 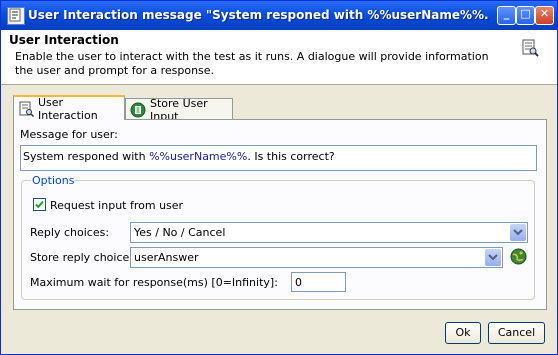 What do you see at coordinates (16, 16) in the screenshot?
I see `app-icon` at bounding box center [16, 16].